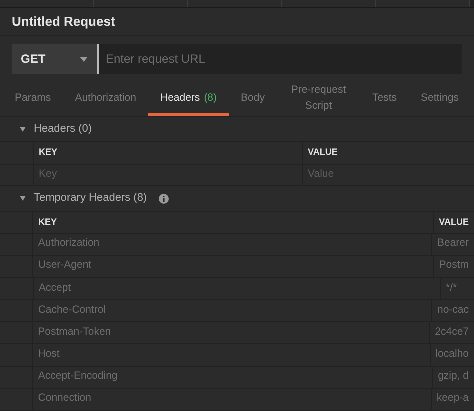 This screenshot has height=411, width=474. What do you see at coordinates (65, 399) in the screenshot?
I see `header-key: Connection` at bounding box center [65, 399].